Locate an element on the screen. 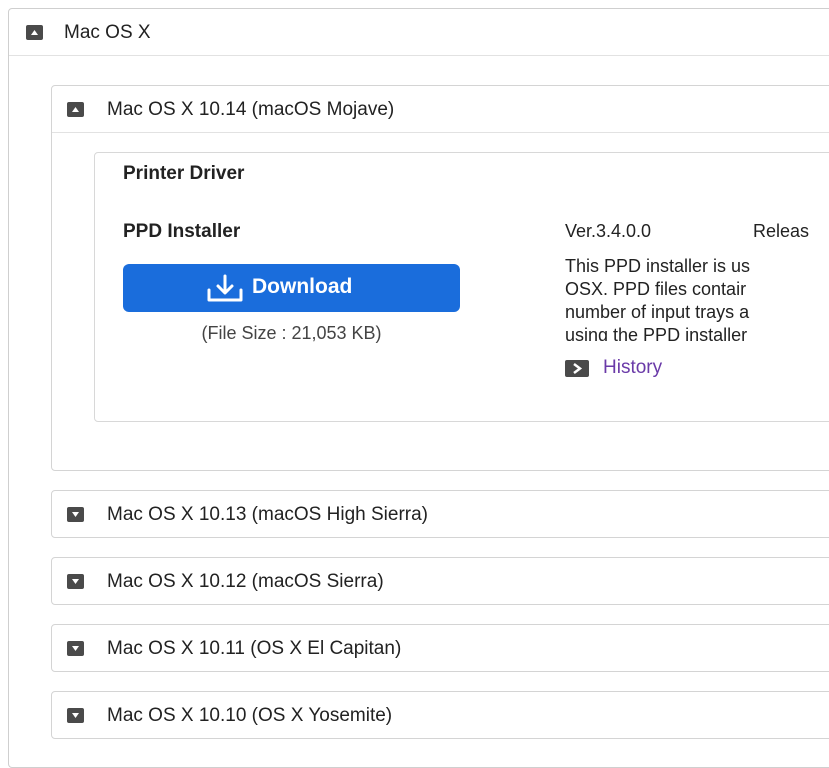 The image size is (829, 768). el-capitan-header: Mac OS X 10.11 (OS X El Capitan) is located at coordinates (440, 648).